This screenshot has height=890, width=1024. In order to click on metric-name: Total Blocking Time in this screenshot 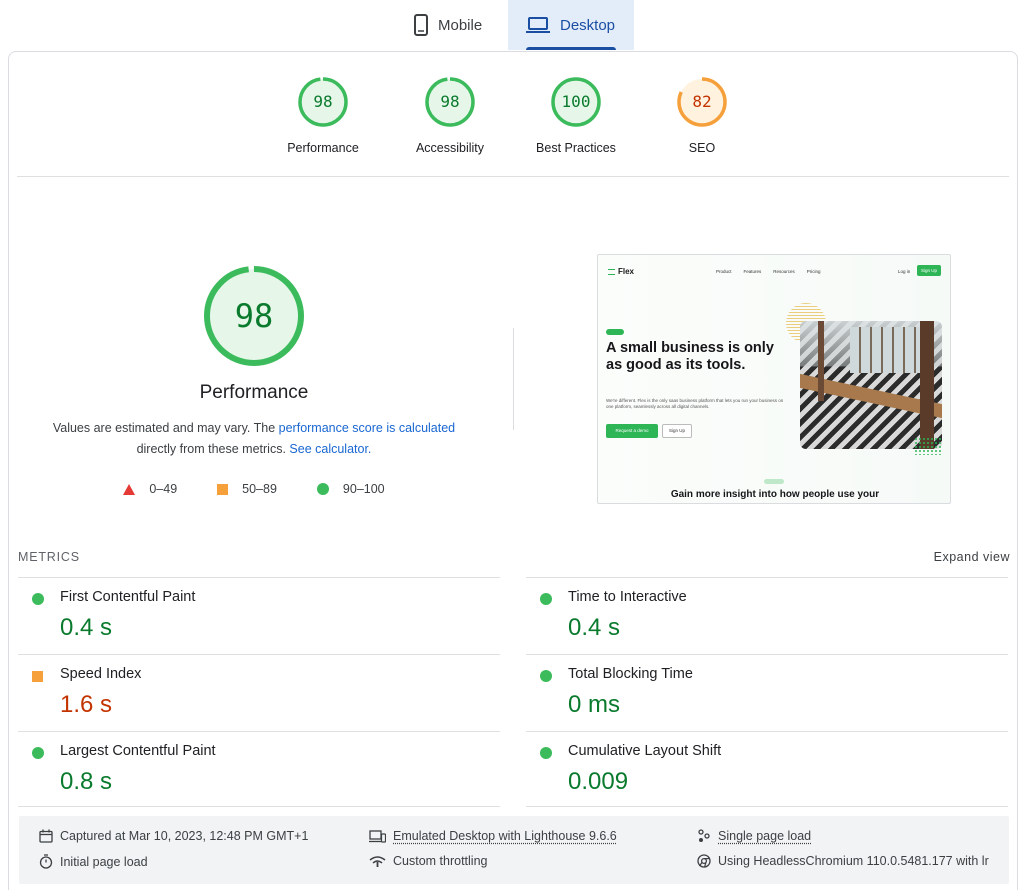, I will do `click(630, 674)`.